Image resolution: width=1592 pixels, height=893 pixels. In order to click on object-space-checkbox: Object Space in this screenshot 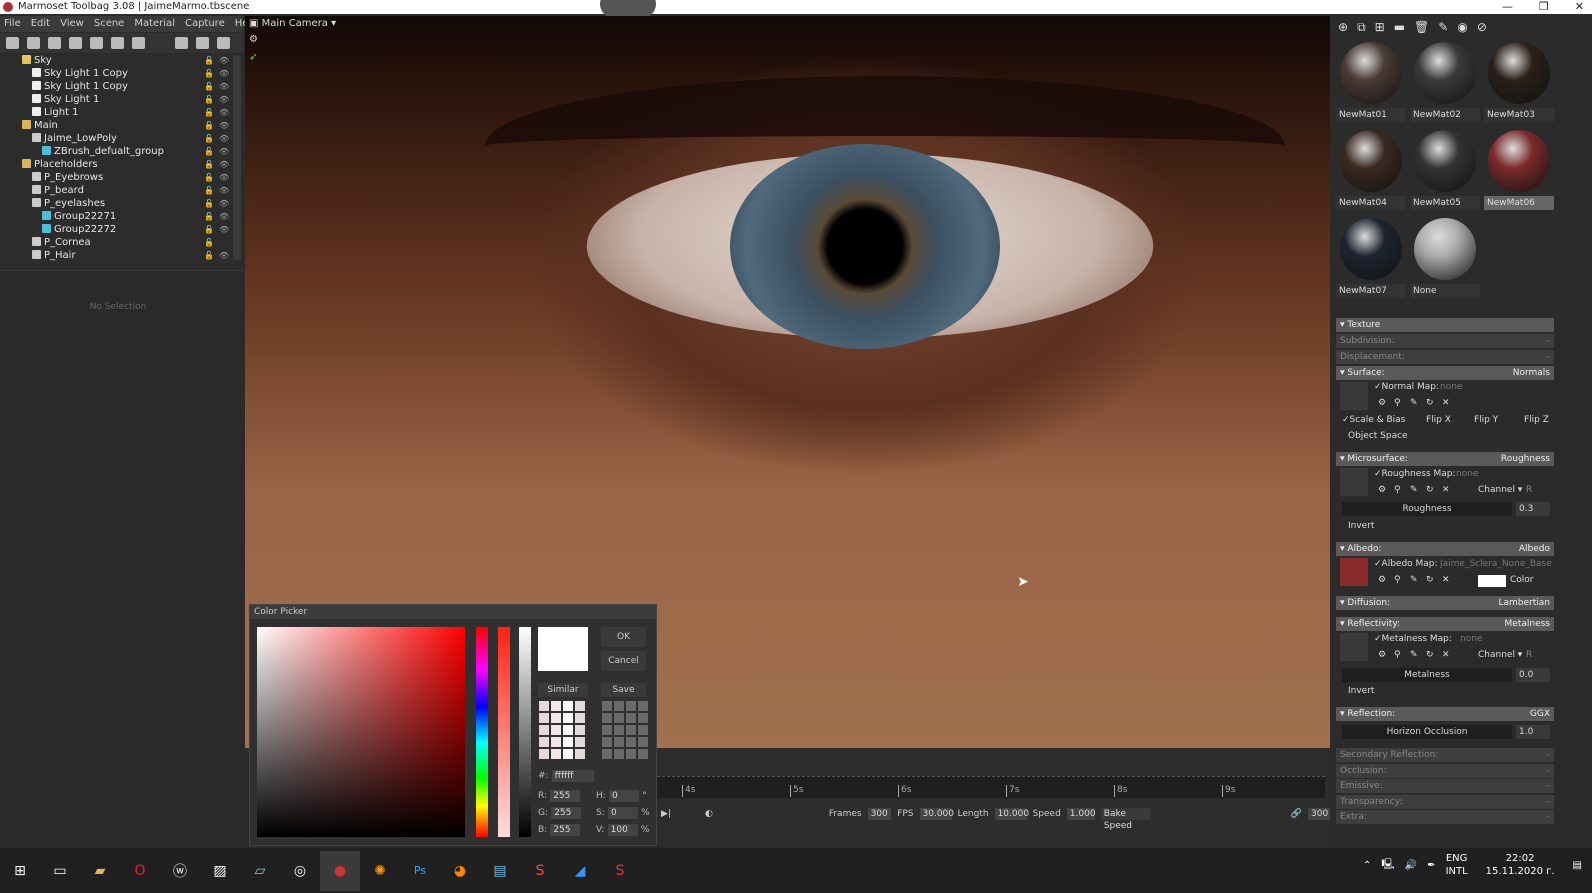, I will do `click(1378, 436)`.